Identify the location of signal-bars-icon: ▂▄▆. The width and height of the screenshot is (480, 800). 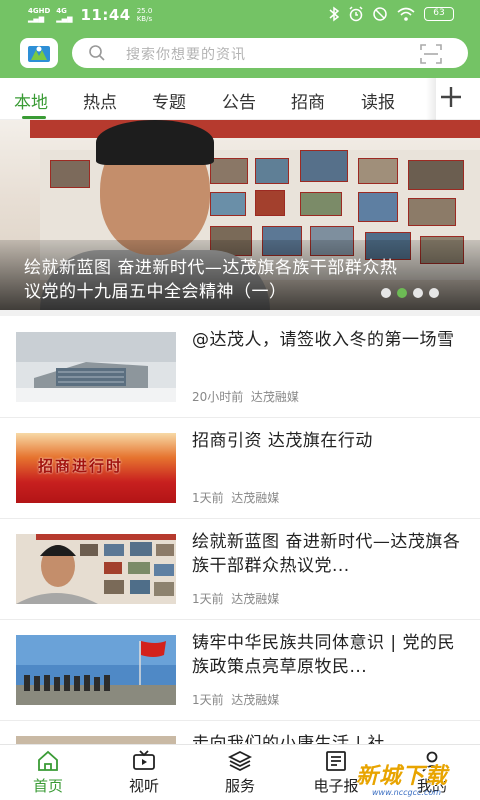
(36, 19).